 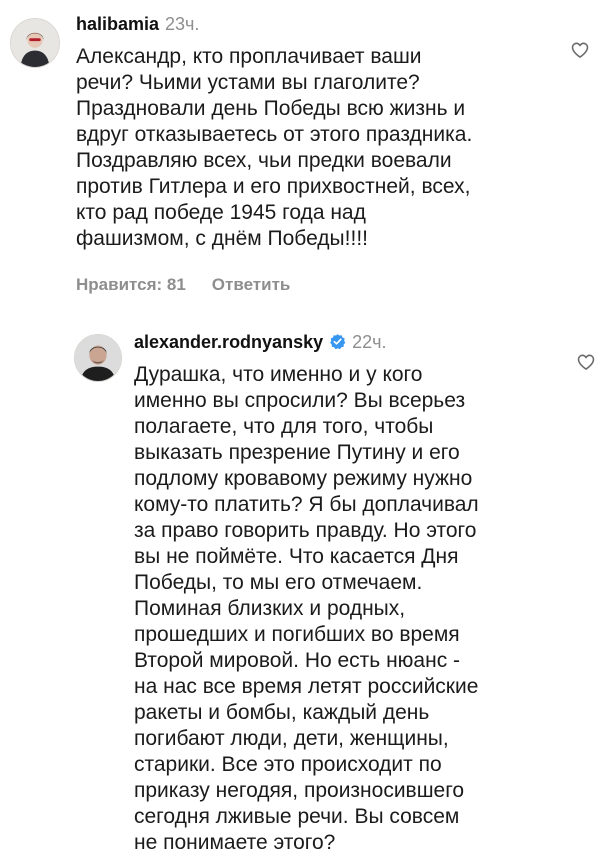 What do you see at coordinates (251, 284) in the screenshot?
I see `reply-button: Ответить` at bounding box center [251, 284].